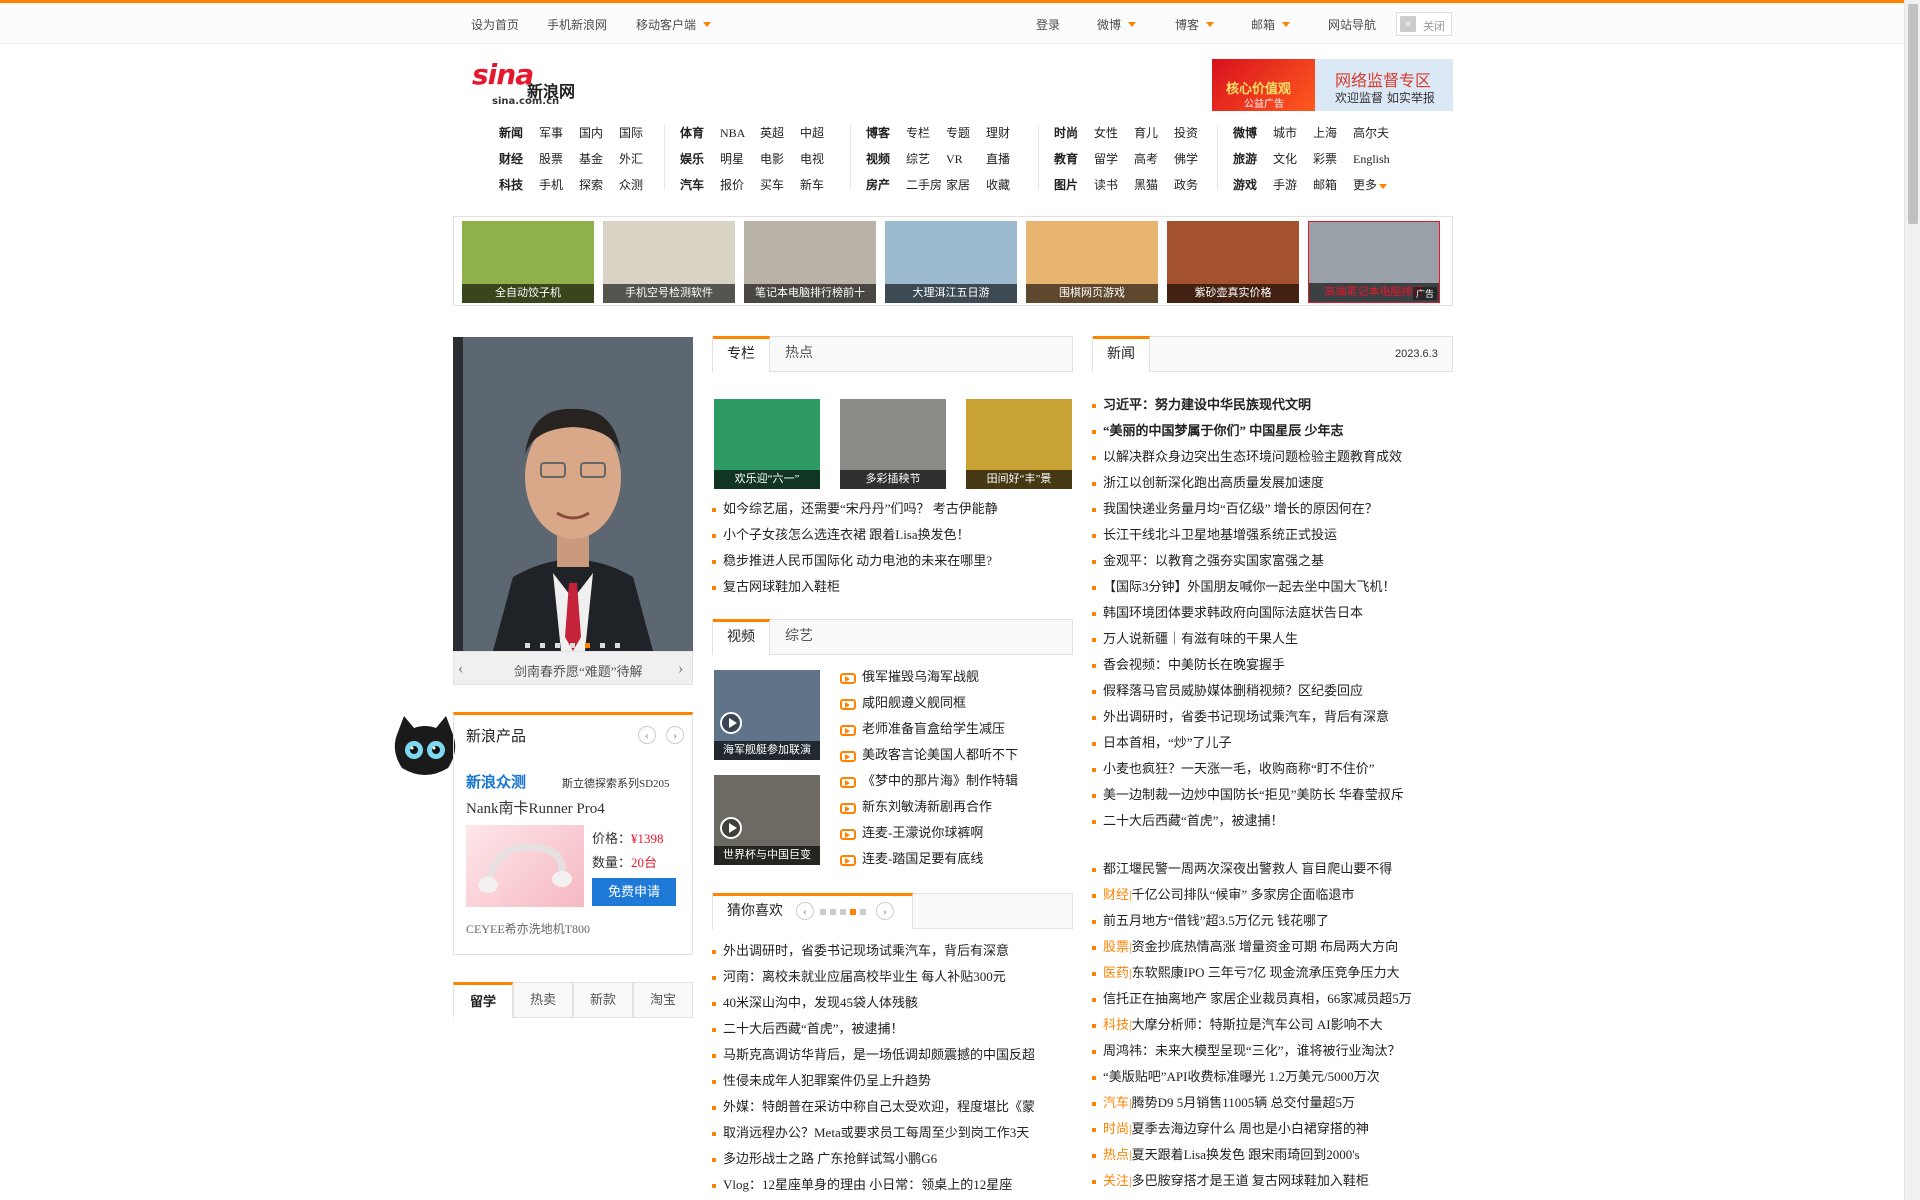  What do you see at coordinates (1109, 24) in the screenshot?
I see `topbar-item: 微博` at bounding box center [1109, 24].